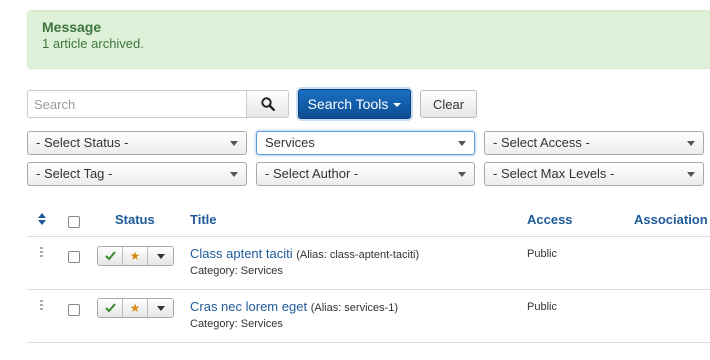  Describe the element at coordinates (137, 104) in the screenshot. I see `search-input` at that location.